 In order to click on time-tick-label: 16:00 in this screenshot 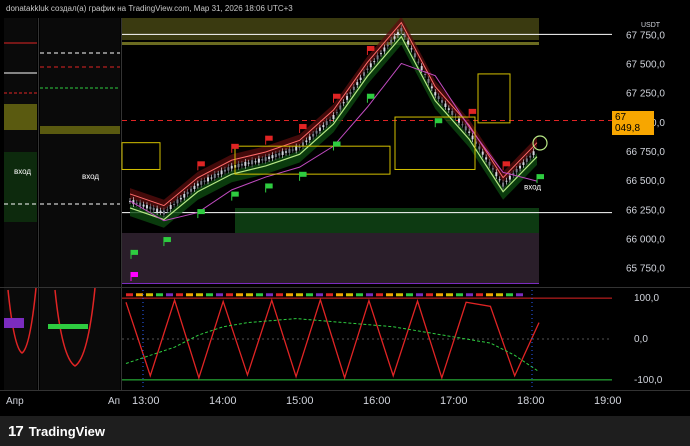, I will do `click(377, 401)`.